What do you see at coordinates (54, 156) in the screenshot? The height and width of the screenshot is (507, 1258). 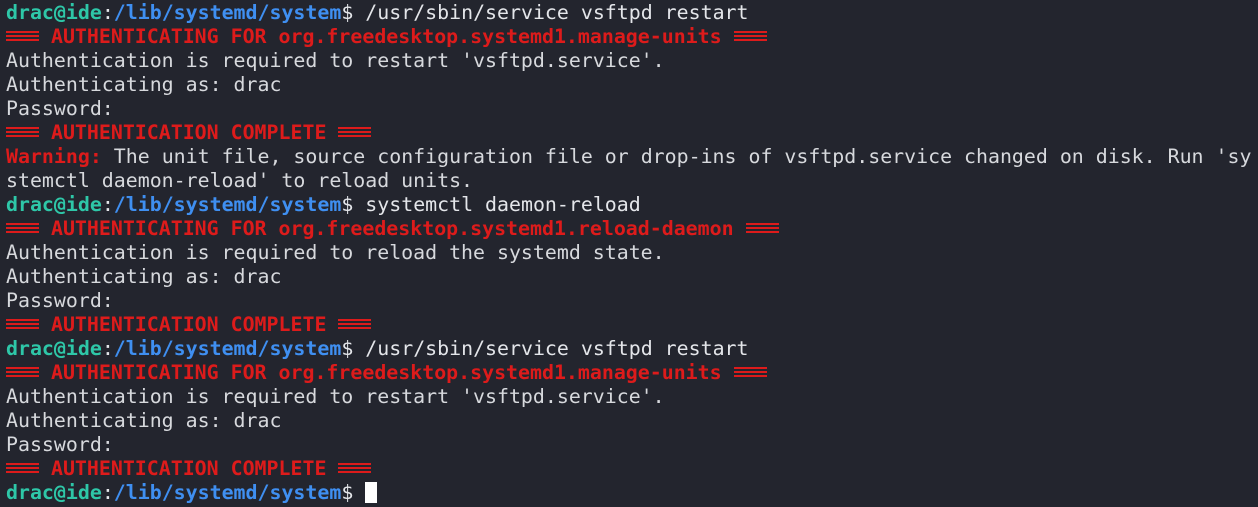 I see `warning-label: Warning:` at bounding box center [54, 156].